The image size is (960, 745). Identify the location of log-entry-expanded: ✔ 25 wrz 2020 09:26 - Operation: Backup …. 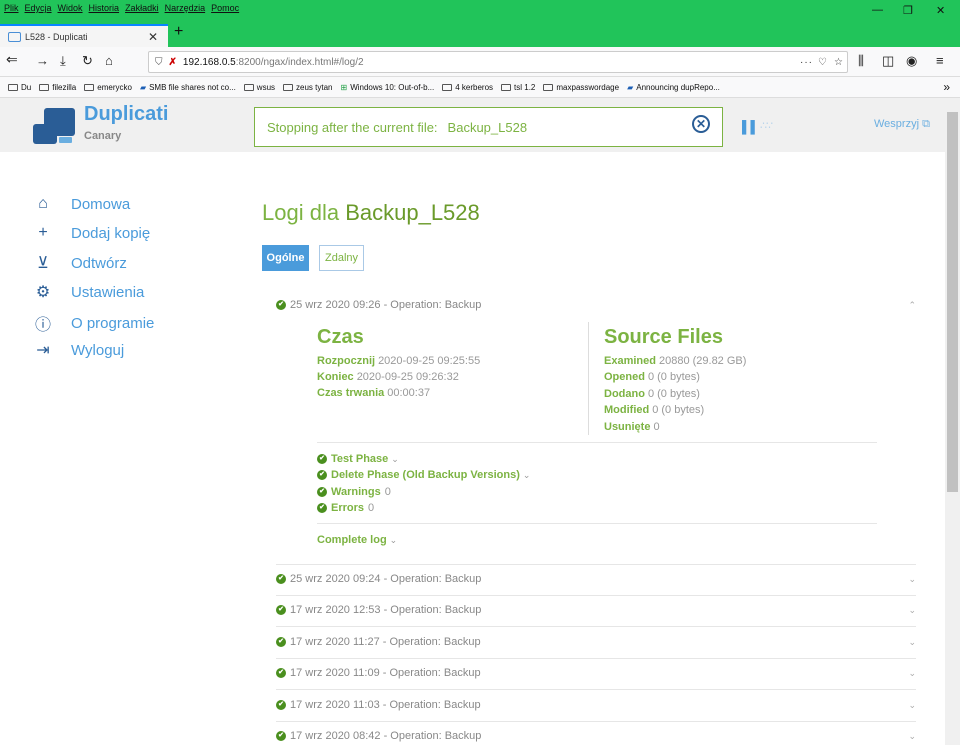
(596, 305).